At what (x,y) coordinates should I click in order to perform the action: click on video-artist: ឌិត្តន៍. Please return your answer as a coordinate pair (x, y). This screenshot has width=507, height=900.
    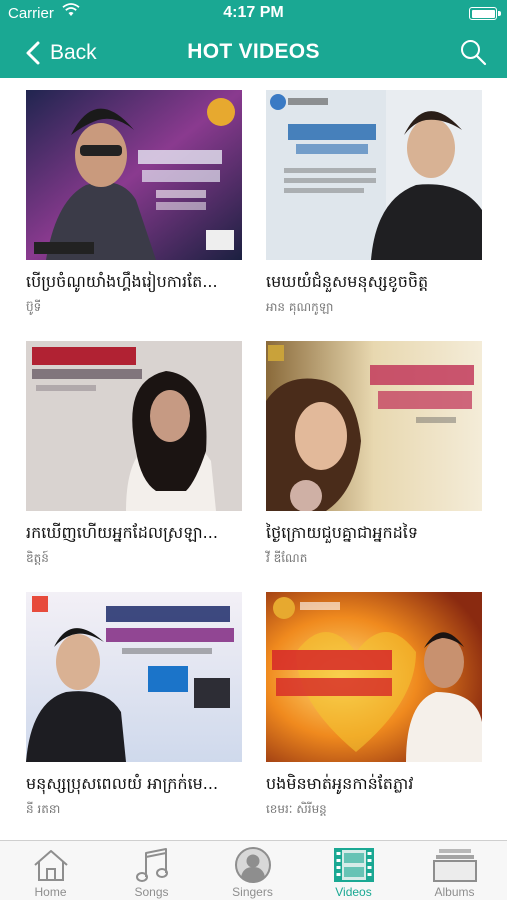
    Looking at the image, I should click on (37, 558).